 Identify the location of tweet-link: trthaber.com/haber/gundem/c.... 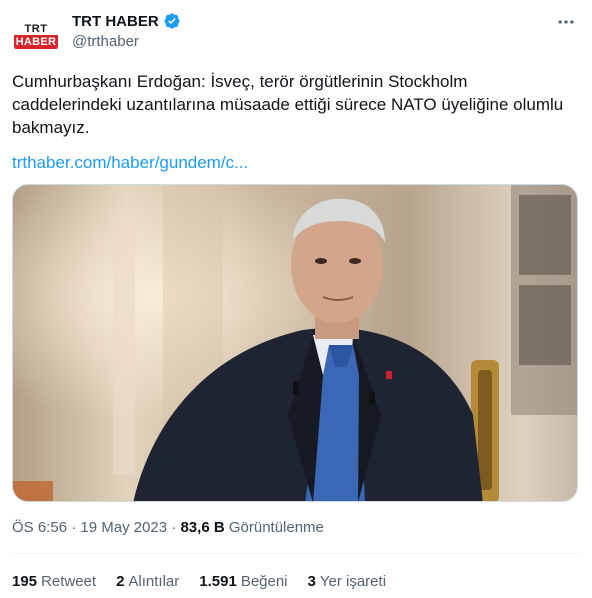
(130, 162).